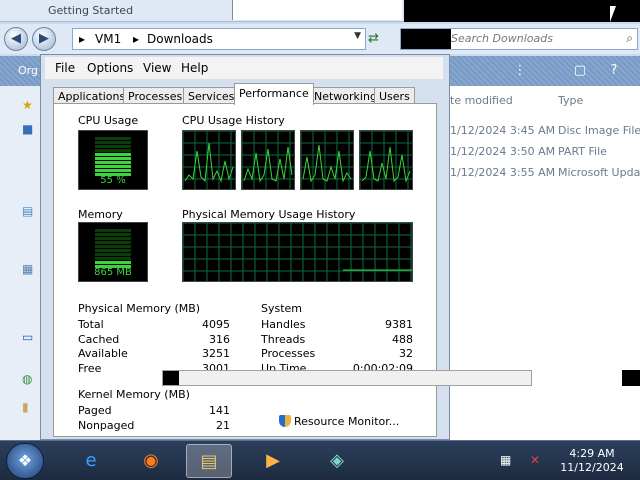 The image size is (640, 480). Describe the element at coordinates (29, 269) in the screenshot. I see `documents-icon: ▦` at that location.